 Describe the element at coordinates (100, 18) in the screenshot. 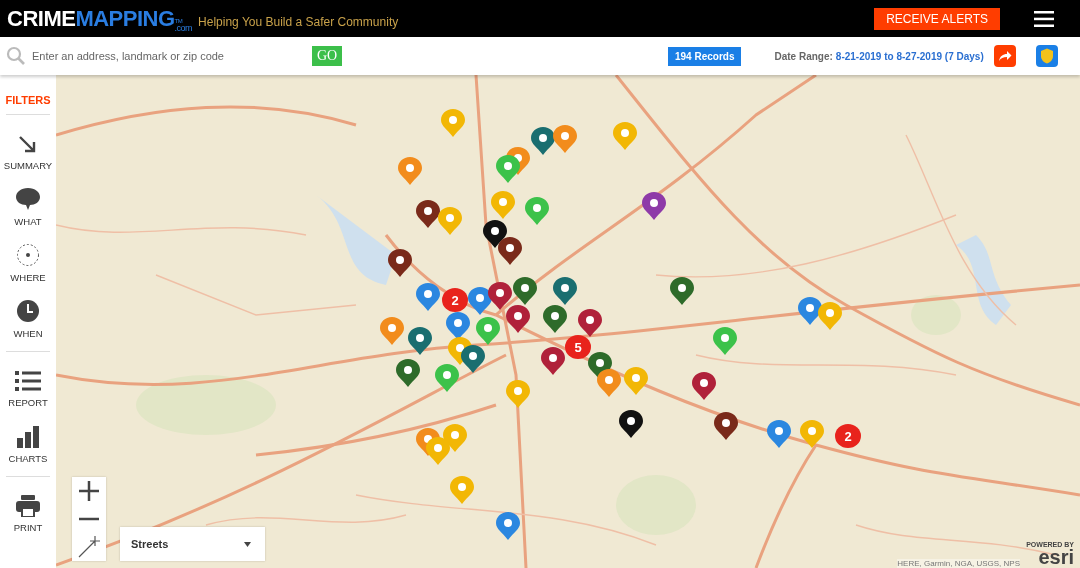

I see `crimemapping-logo: CRIMEMAPPING$^{TM}$ .com` at that location.